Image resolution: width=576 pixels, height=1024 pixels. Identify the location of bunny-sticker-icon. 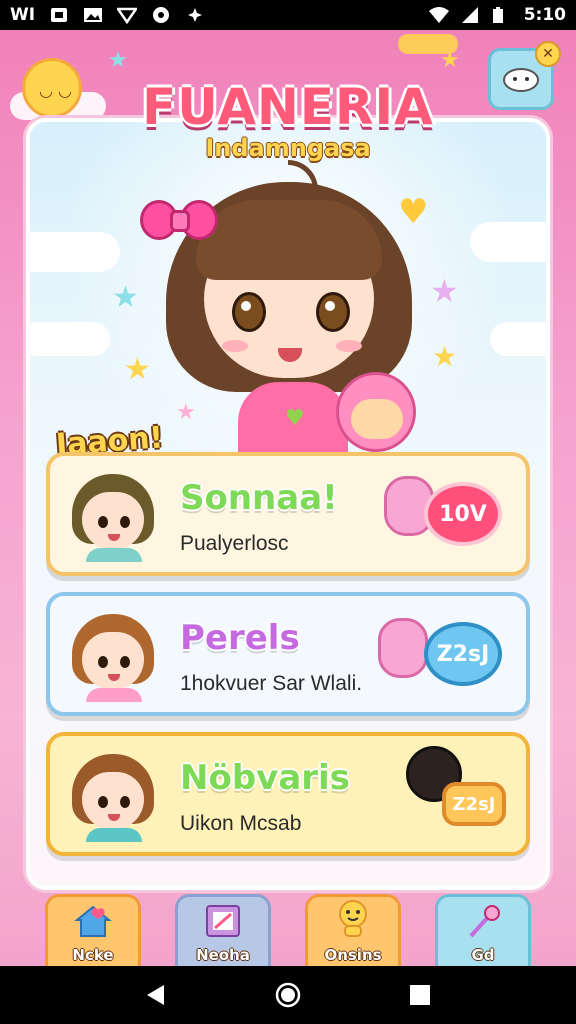
(403, 648).